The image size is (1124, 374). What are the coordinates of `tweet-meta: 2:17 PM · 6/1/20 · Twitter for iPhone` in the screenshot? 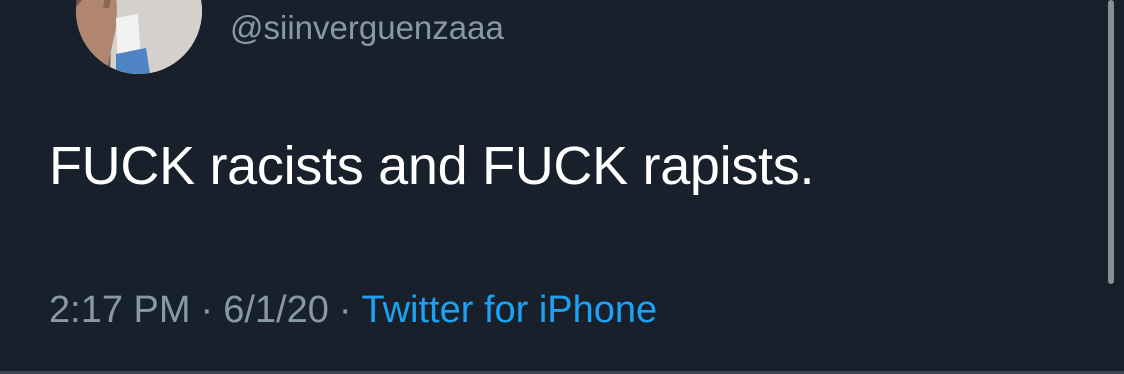 It's located at (353, 310).